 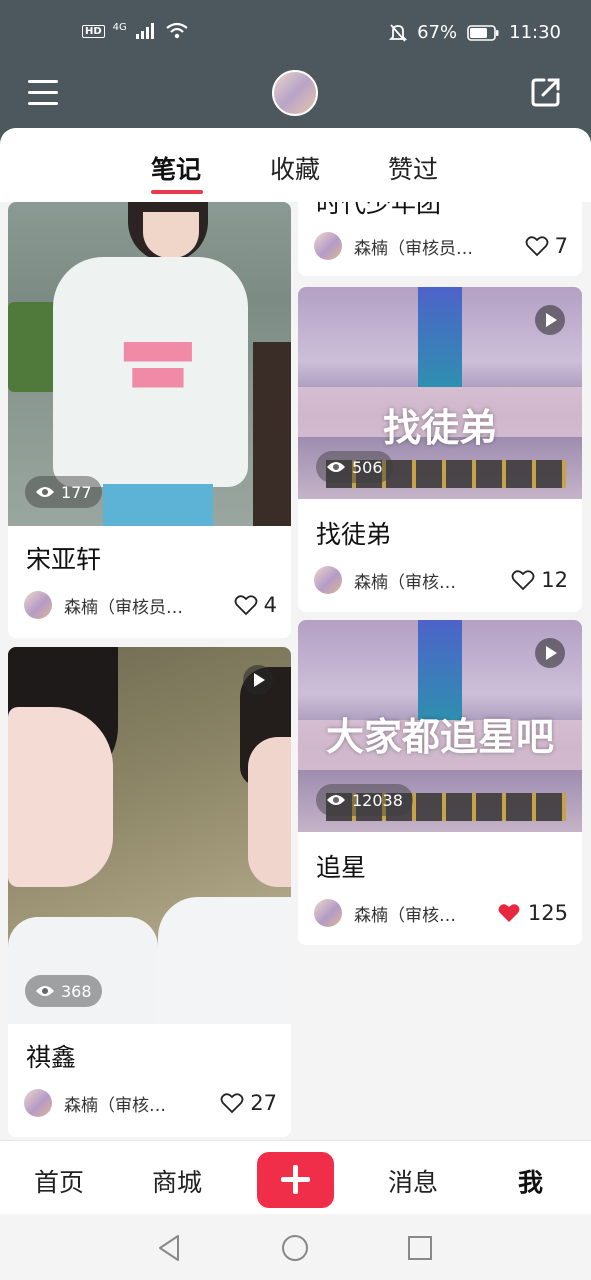 I want to click on battery-icon, so click(x=483, y=32).